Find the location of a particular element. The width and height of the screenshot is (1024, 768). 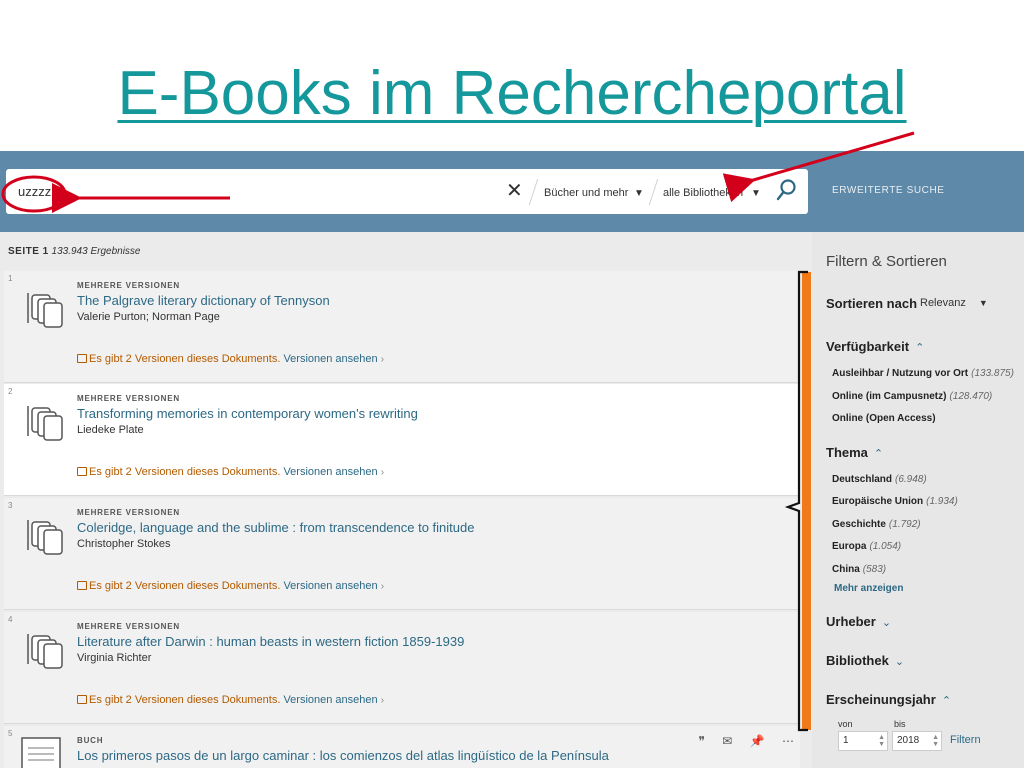

year-from-value: 1 is located at coordinates (846, 740).